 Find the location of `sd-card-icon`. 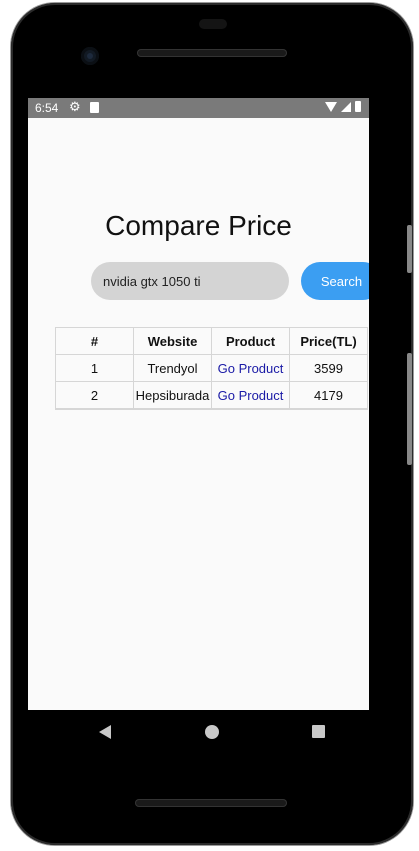

sd-card-icon is located at coordinates (94, 107).